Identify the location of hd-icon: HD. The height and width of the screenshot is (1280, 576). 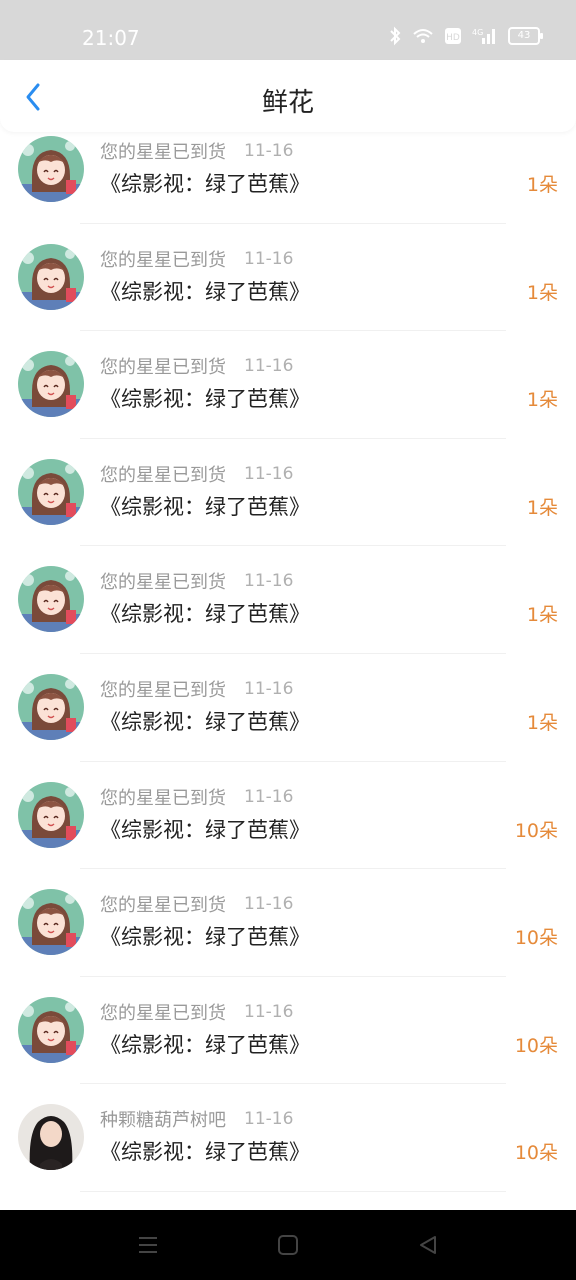
(453, 36).